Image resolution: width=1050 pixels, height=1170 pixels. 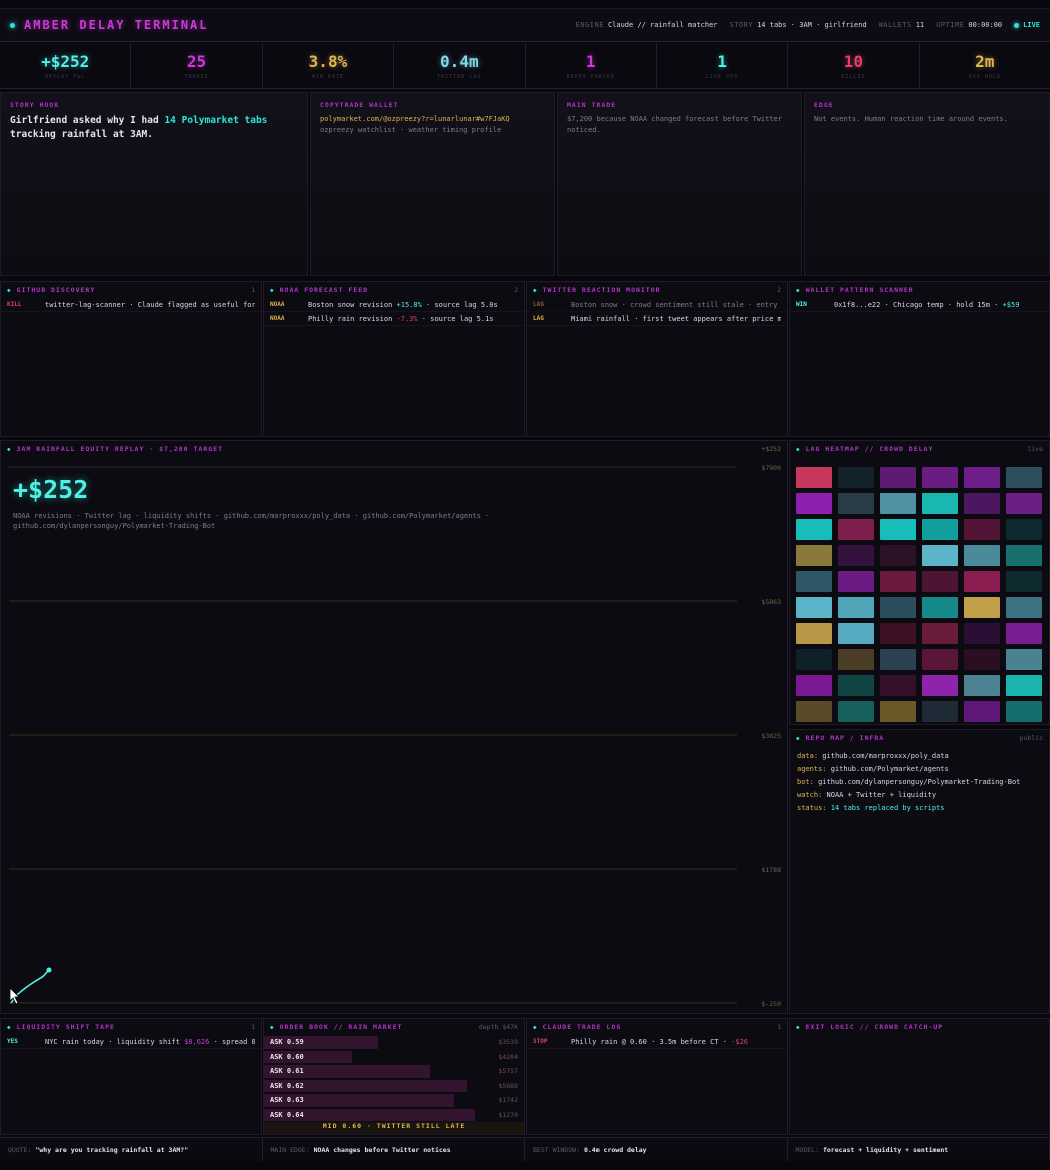 I want to click on app-title: AMBER DELAY TERMINAL, so click(x=116, y=25).